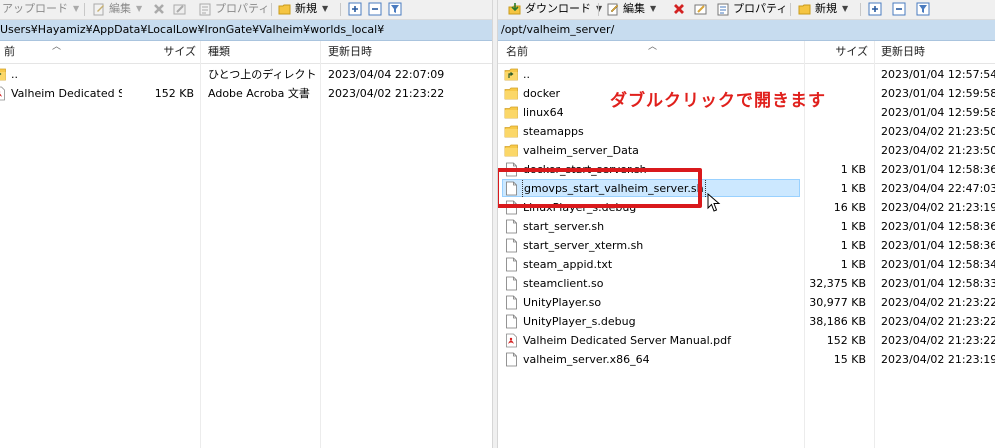  Describe the element at coordinates (386, 93) in the screenshot. I see `file-modified: 2023/04/02 21:23:22` at that location.